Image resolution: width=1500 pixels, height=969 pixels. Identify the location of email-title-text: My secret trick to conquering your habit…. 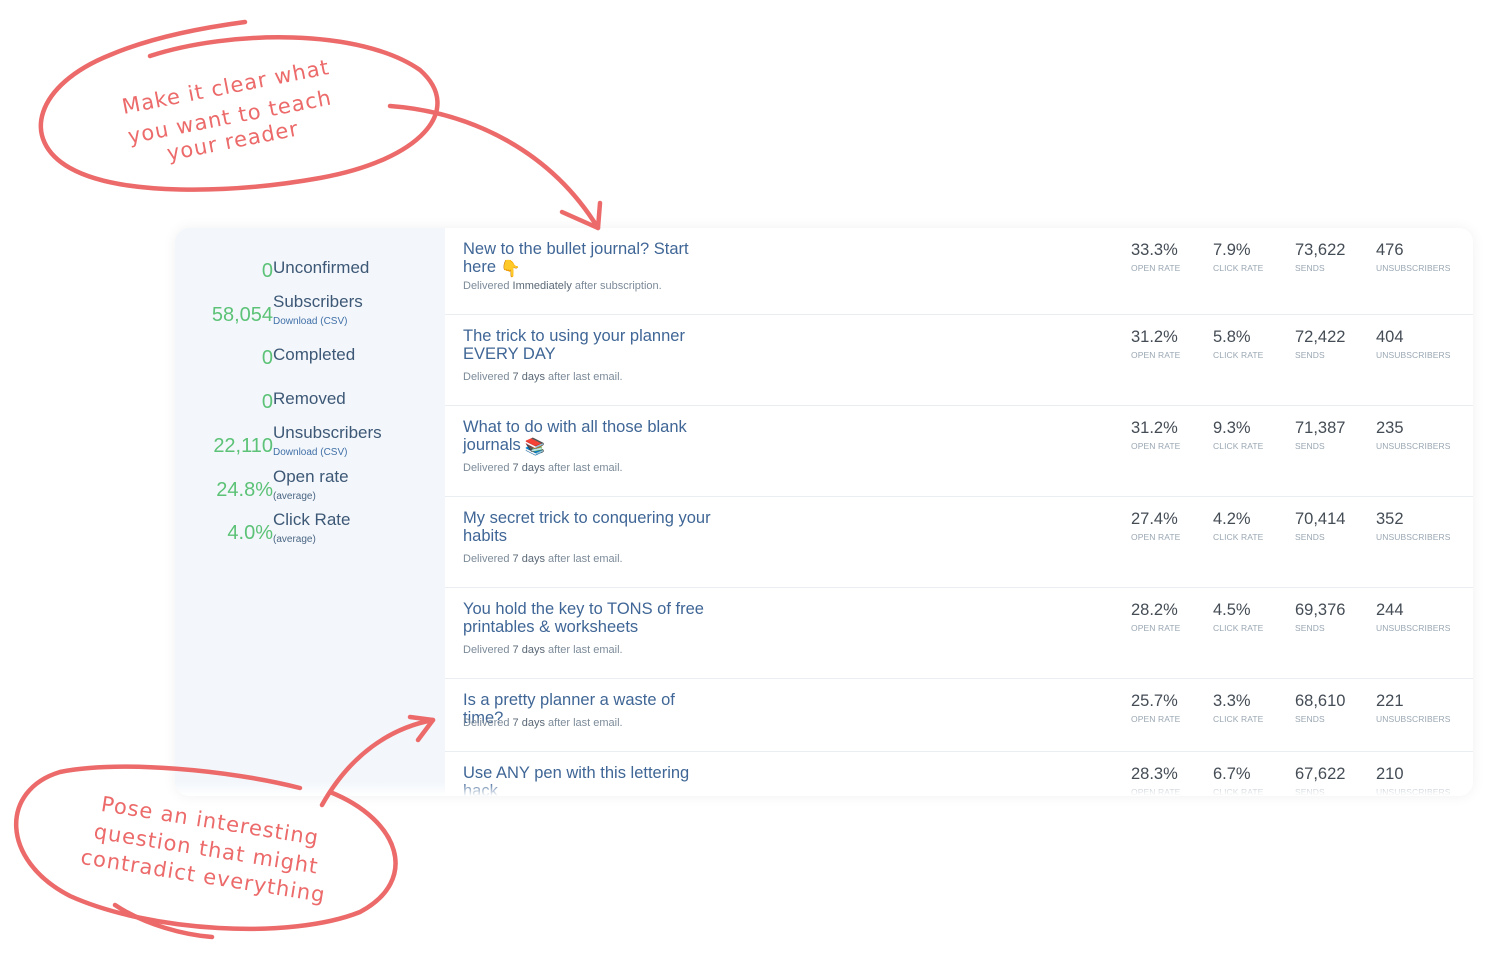
(587, 527).